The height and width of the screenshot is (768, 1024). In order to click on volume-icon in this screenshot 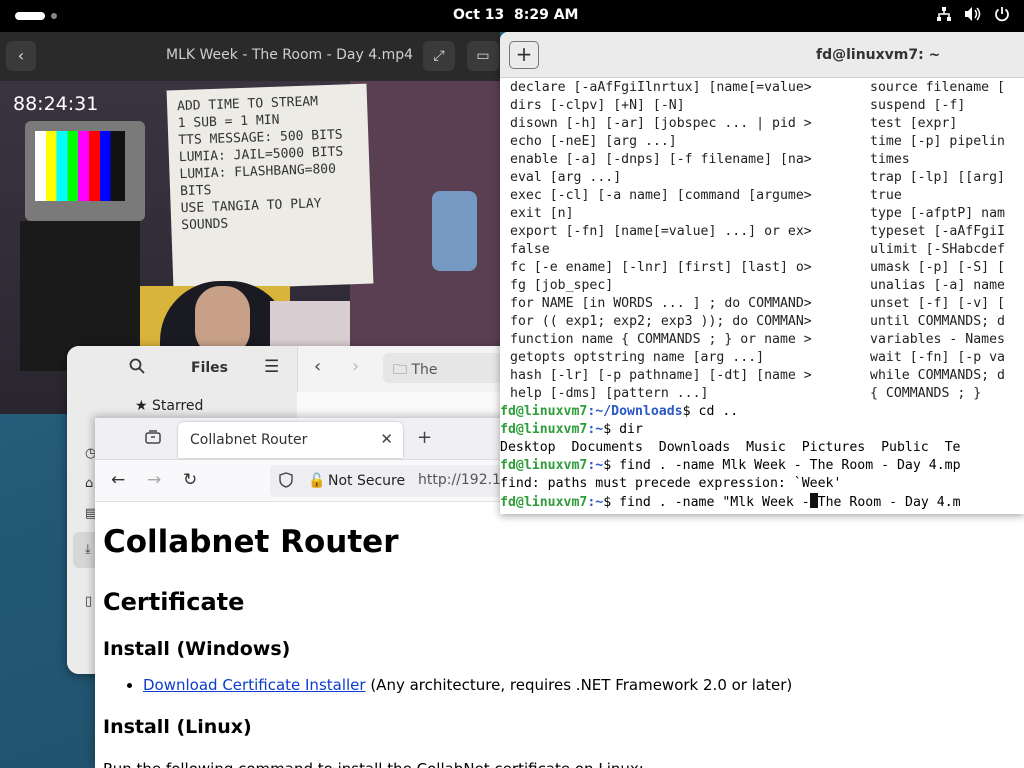, I will do `click(973, 16)`.